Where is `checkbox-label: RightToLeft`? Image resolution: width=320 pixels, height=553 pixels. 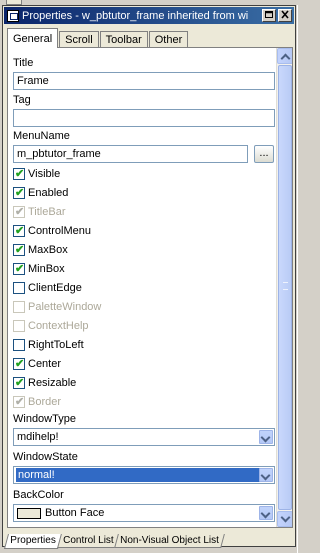 checkbox-label: RightToLeft is located at coordinates (56, 345).